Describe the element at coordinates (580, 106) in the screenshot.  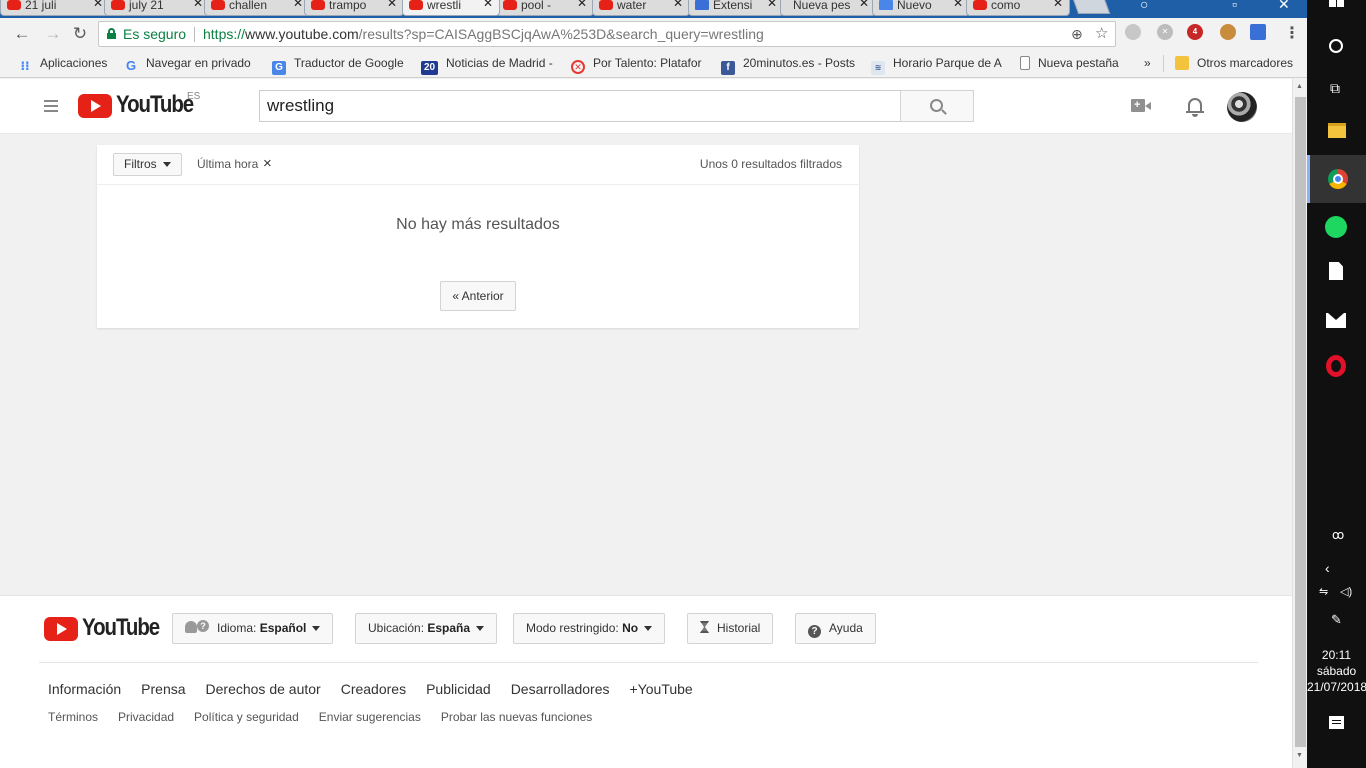
I see `search-input` at that location.